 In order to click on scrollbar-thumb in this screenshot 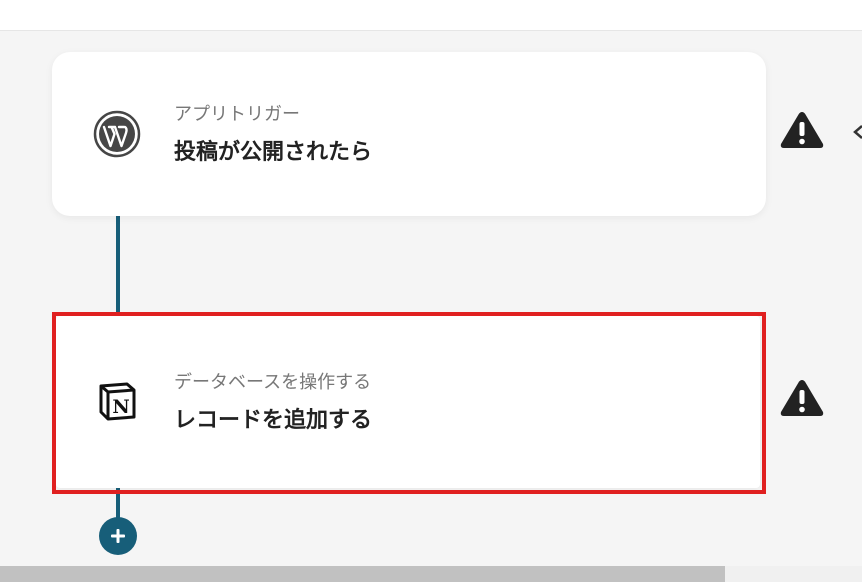, I will do `click(362, 574)`.